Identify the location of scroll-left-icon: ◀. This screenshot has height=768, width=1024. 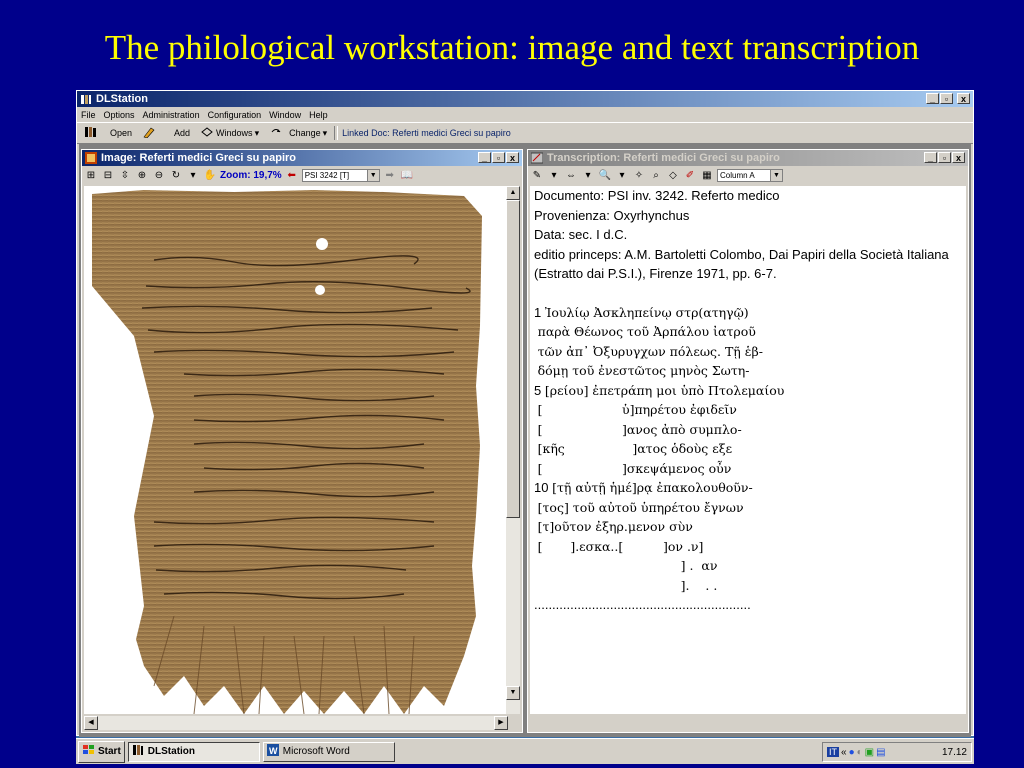
(91, 723).